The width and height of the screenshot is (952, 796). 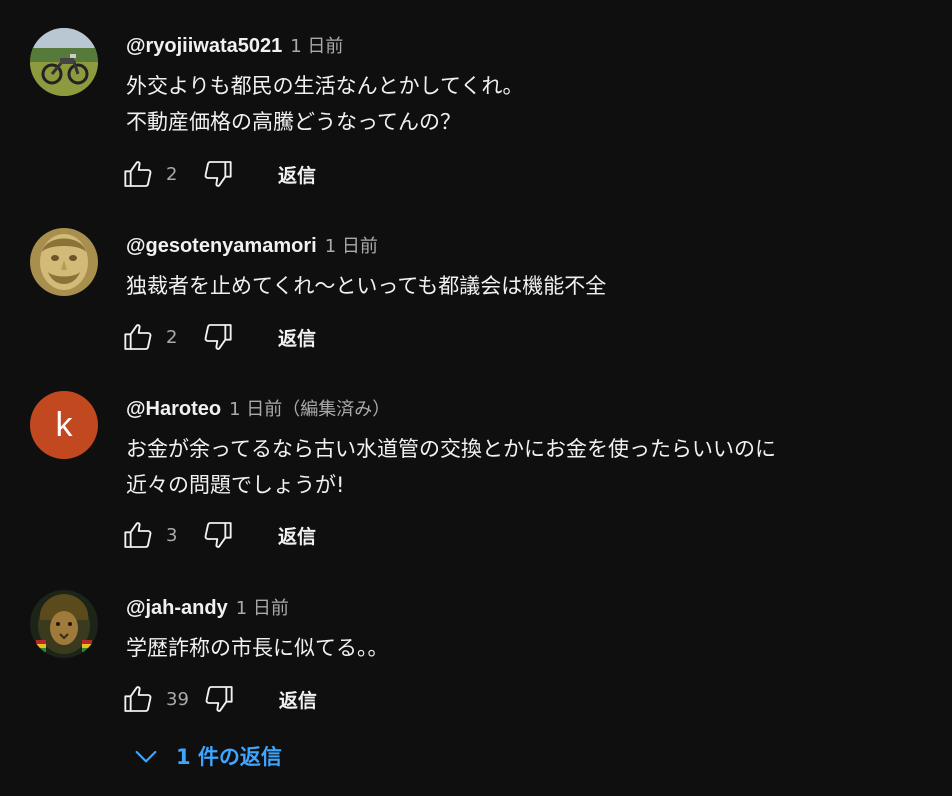 I want to click on lion-avatar, so click(x=64, y=624).